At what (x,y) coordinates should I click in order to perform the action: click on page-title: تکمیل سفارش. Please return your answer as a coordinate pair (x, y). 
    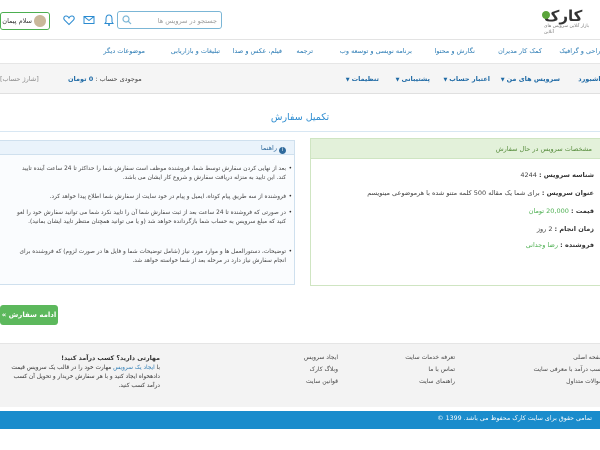
    Looking at the image, I should click on (300, 117).